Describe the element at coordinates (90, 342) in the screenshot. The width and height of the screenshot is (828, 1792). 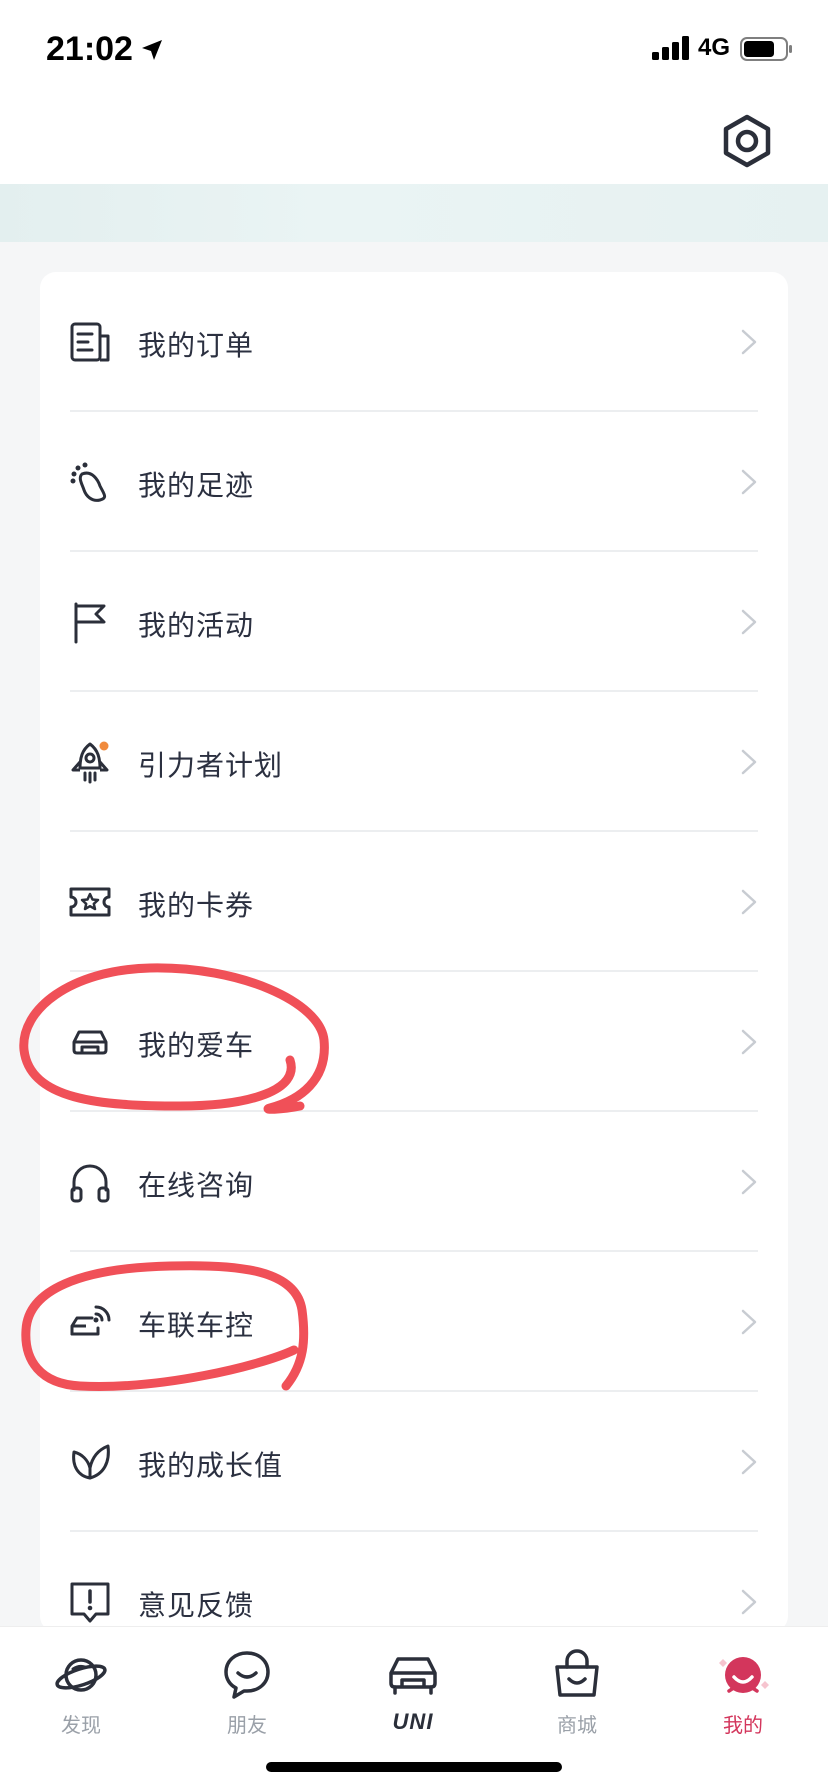
I see `order-list-icon` at that location.